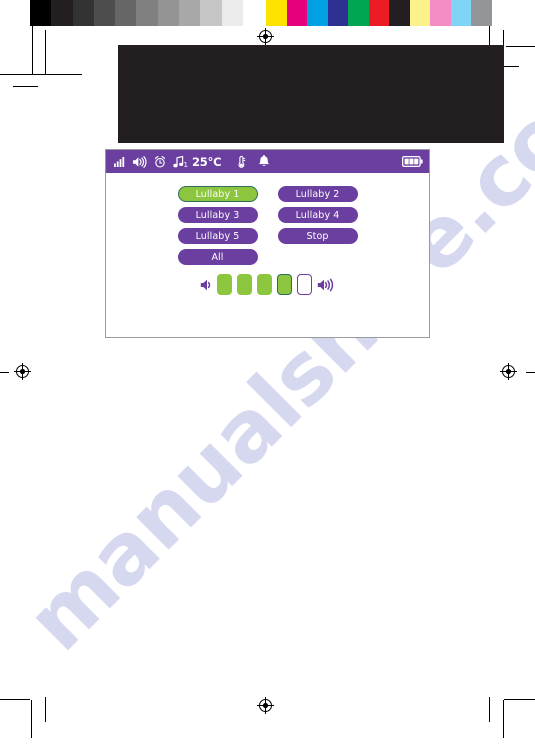 The image size is (535, 745). What do you see at coordinates (41, 74) in the screenshot?
I see `crop-mark-top-left-horizontal` at bounding box center [41, 74].